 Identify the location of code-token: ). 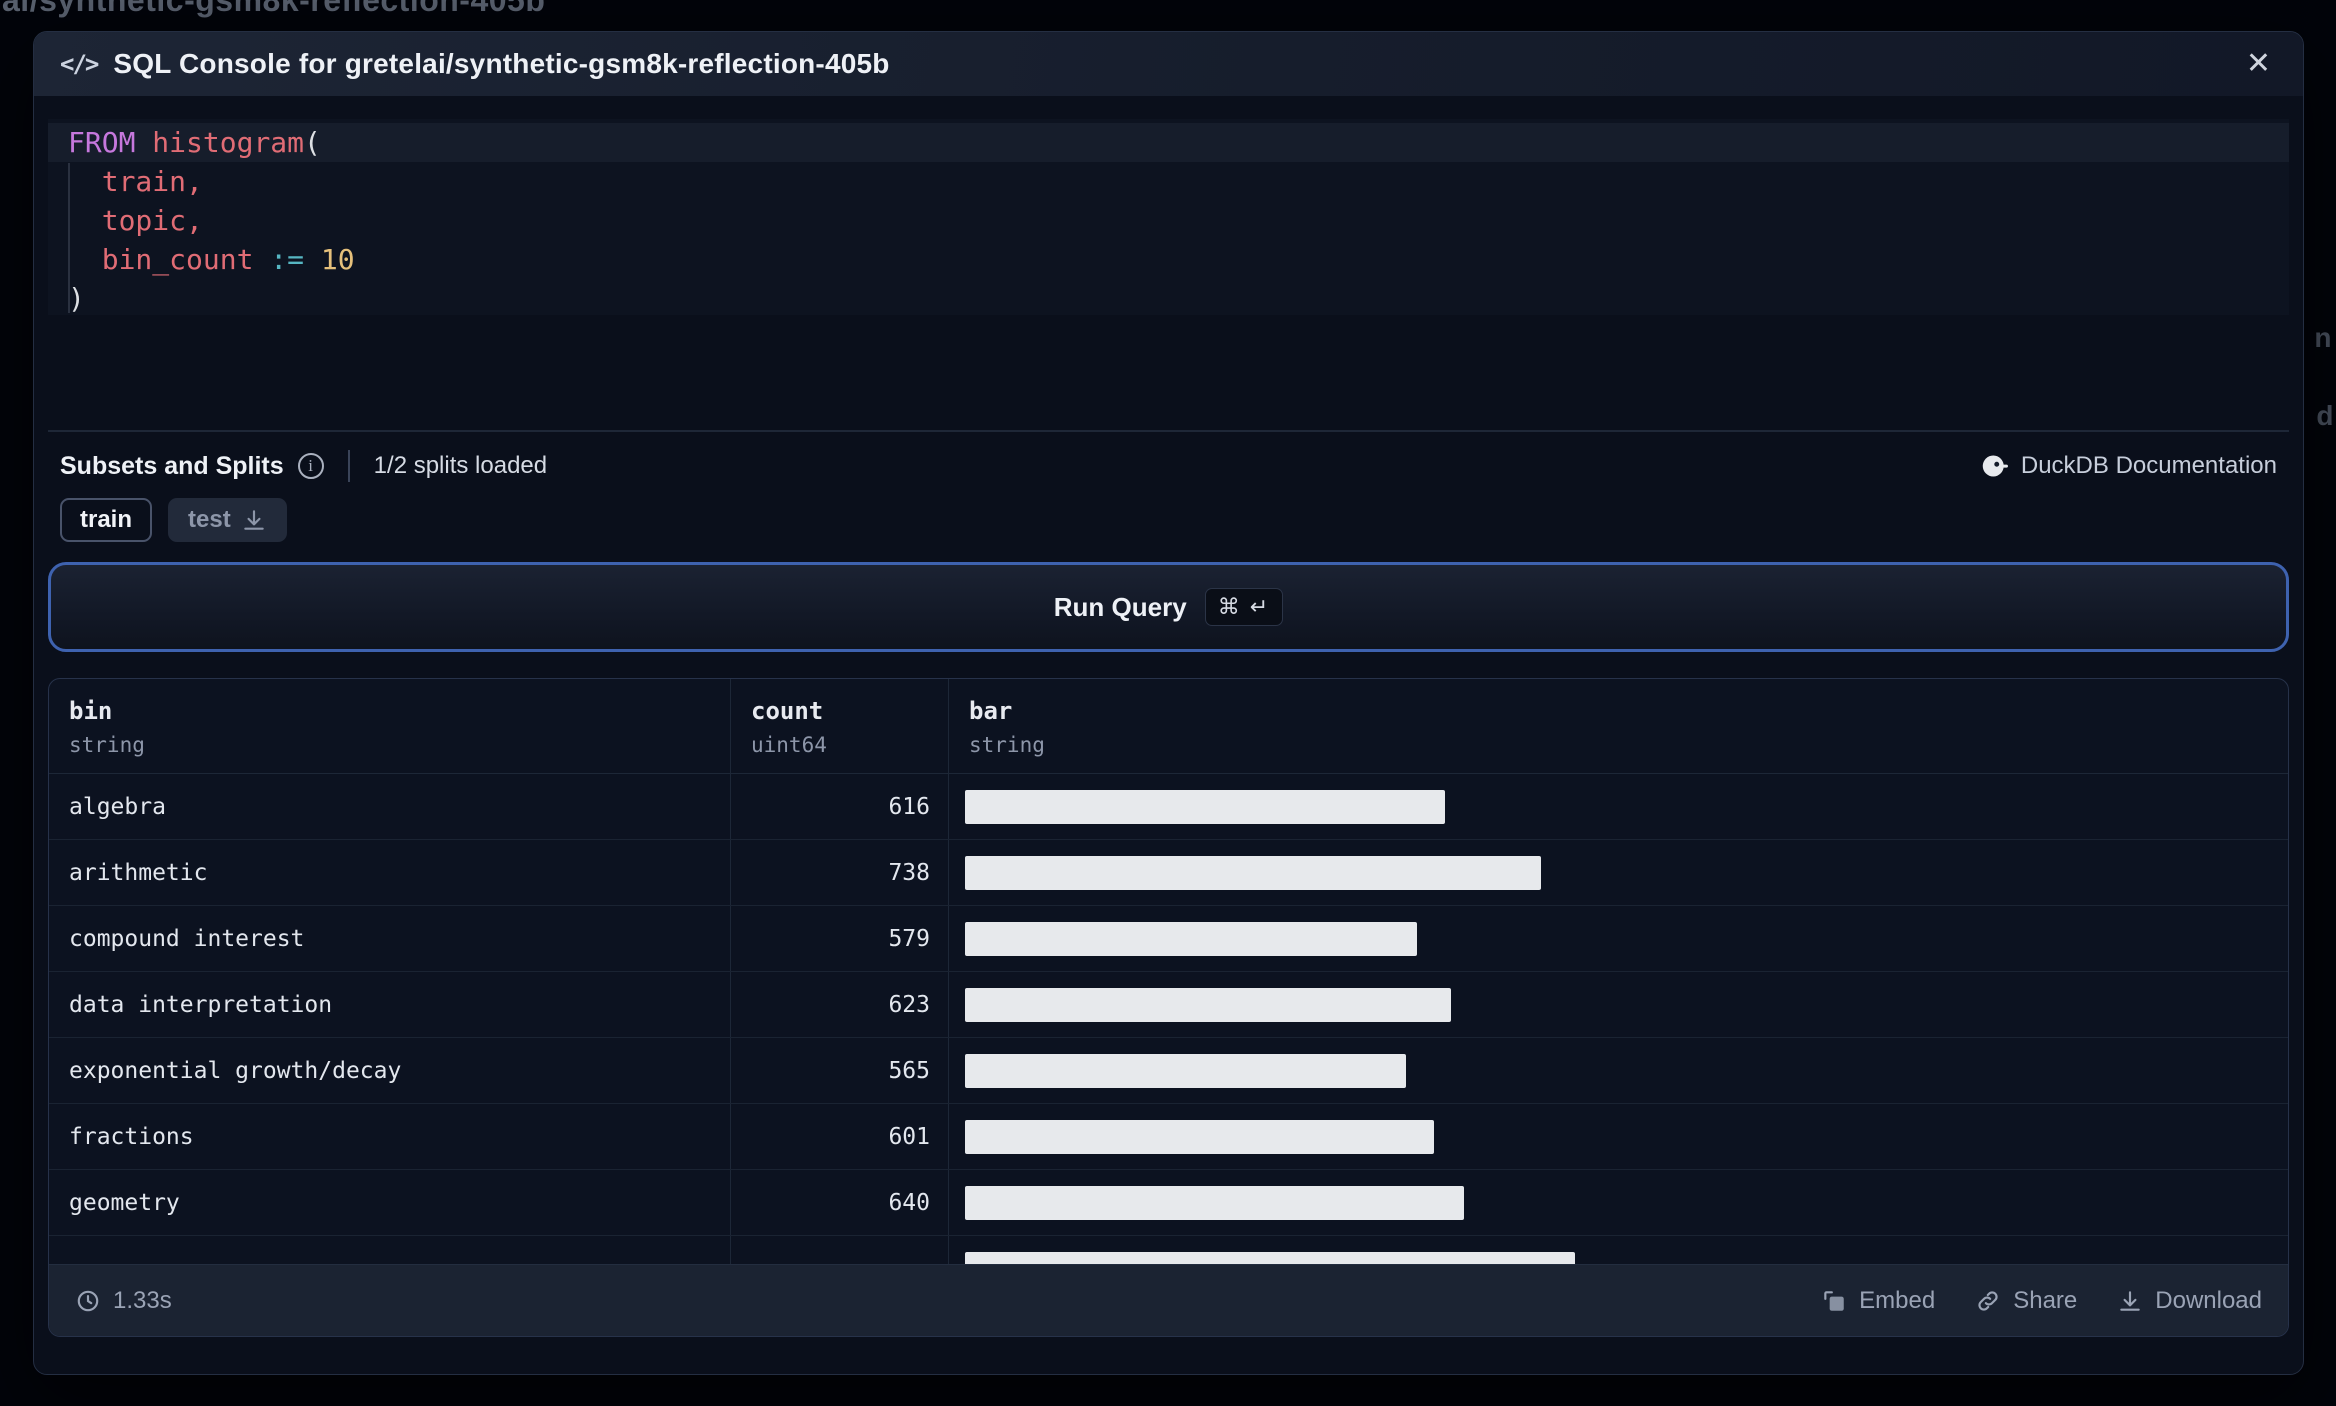
(76, 298).